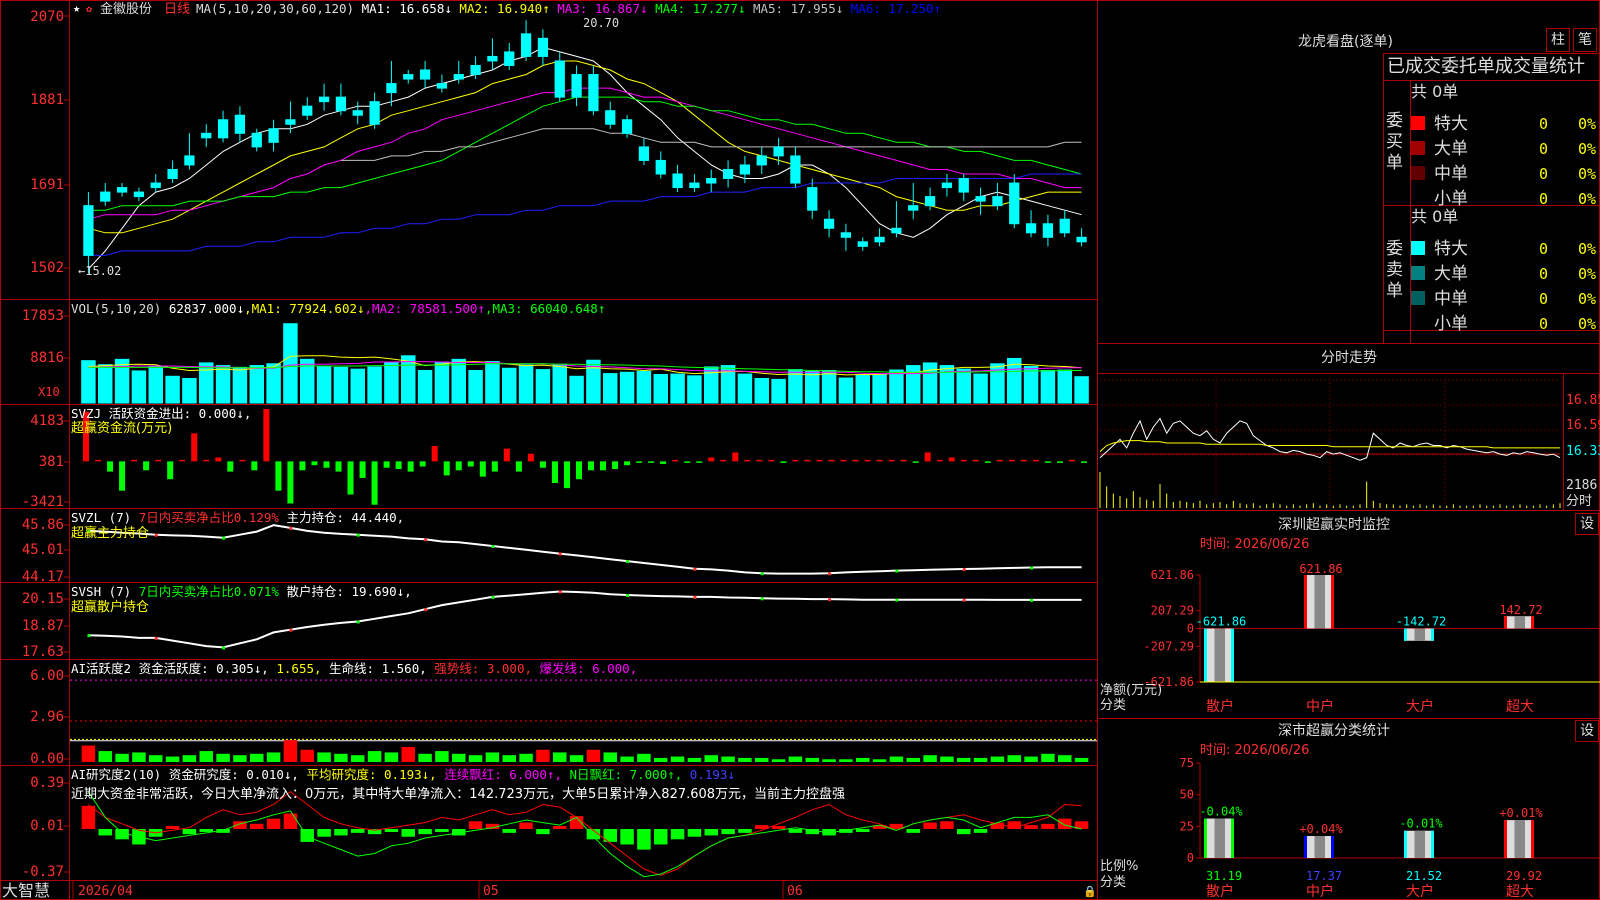  What do you see at coordinates (1585, 40) in the screenshot?
I see `stroke-view-button: 笔` at bounding box center [1585, 40].